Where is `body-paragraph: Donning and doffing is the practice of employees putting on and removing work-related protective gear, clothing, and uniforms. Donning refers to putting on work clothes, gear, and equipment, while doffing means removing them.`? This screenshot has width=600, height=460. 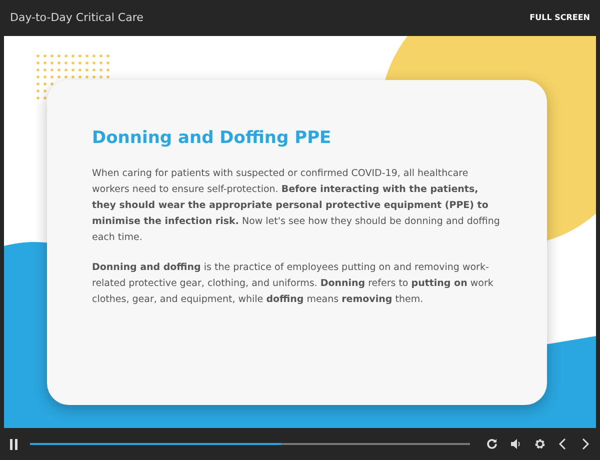
body-paragraph: Donning and doffing is the practice of employees putting on and removing work-related protective gear, clothing, and uniforms. Donning refers to putting on work clothes, gear, and equipment, while doffing means removing them. is located at coordinates (293, 283).